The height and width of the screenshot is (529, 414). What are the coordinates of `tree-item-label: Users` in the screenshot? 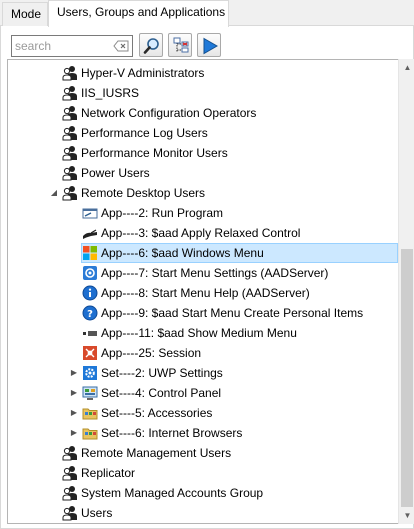 It's located at (97, 513).